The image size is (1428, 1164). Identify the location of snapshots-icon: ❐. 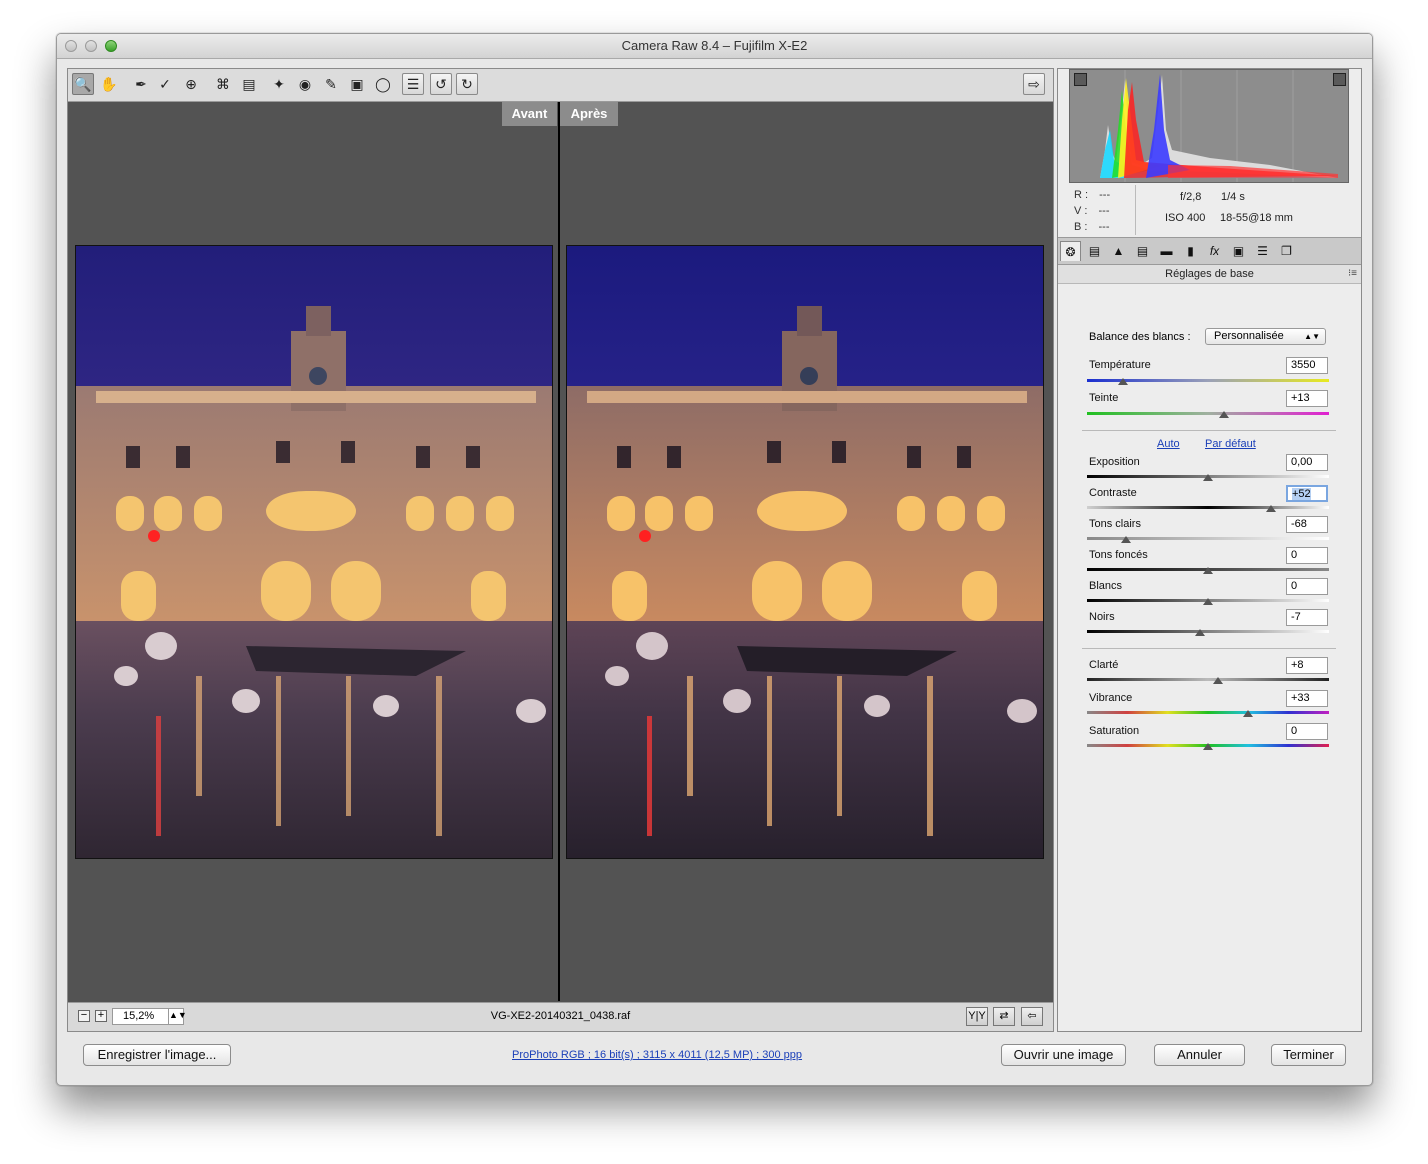
(1286, 251).